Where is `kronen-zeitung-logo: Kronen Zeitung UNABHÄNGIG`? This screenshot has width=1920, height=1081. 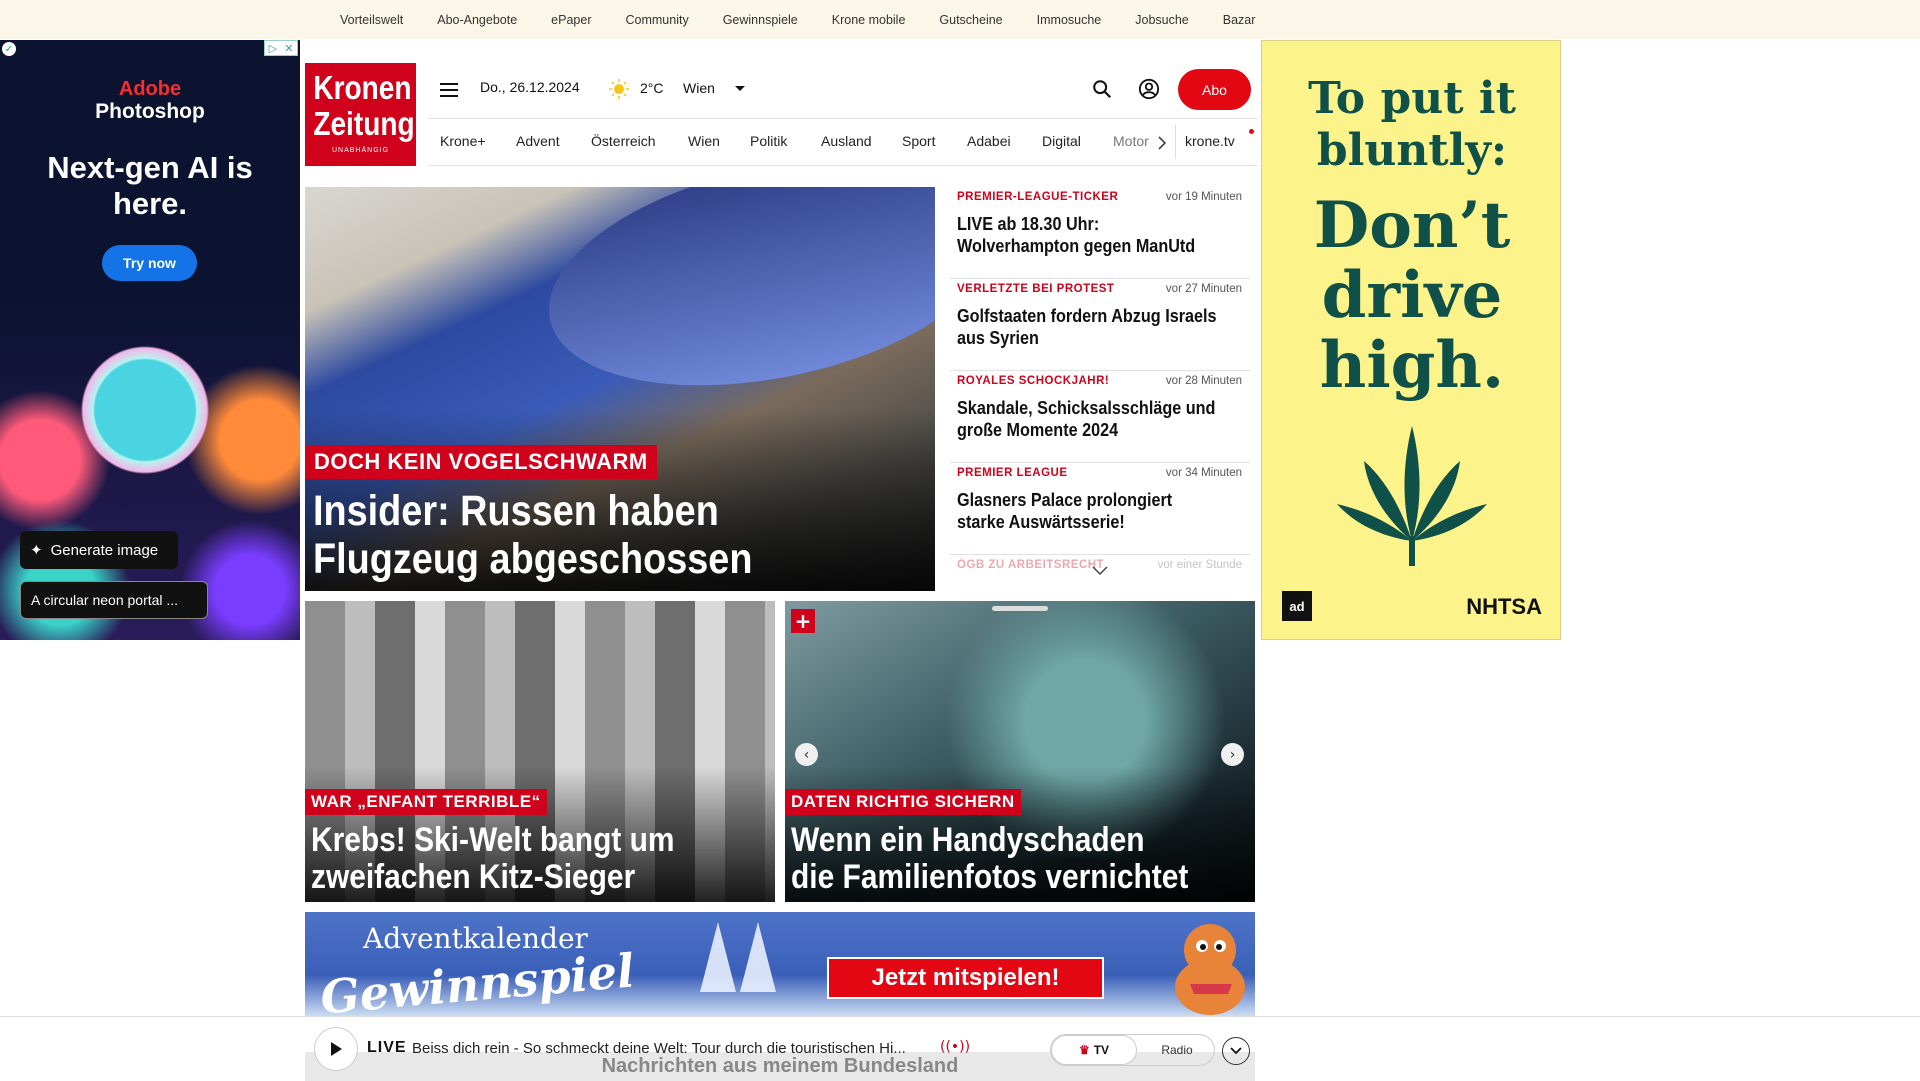
kronen-zeitung-logo: Kronen Zeitung UNABHÄNGIG is located at coordinates (360, 114).